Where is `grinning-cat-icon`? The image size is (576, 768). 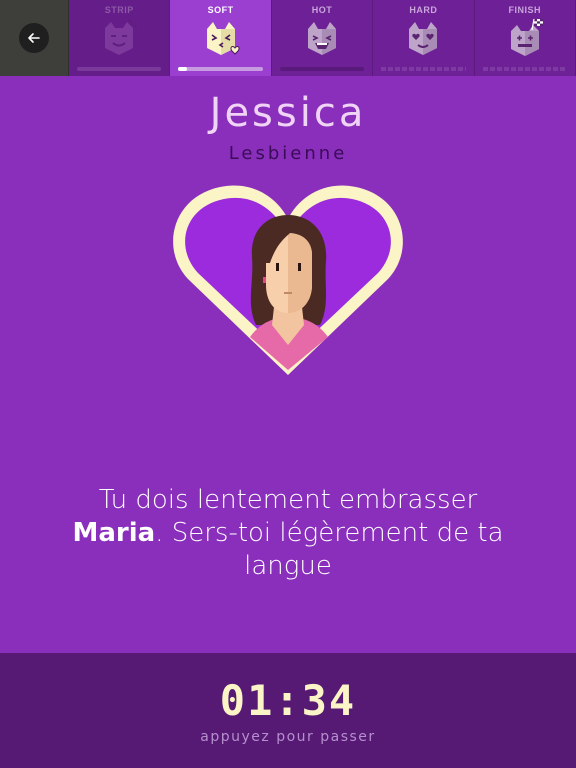 grinning-cat-icon is located at coordinates (321, 38).